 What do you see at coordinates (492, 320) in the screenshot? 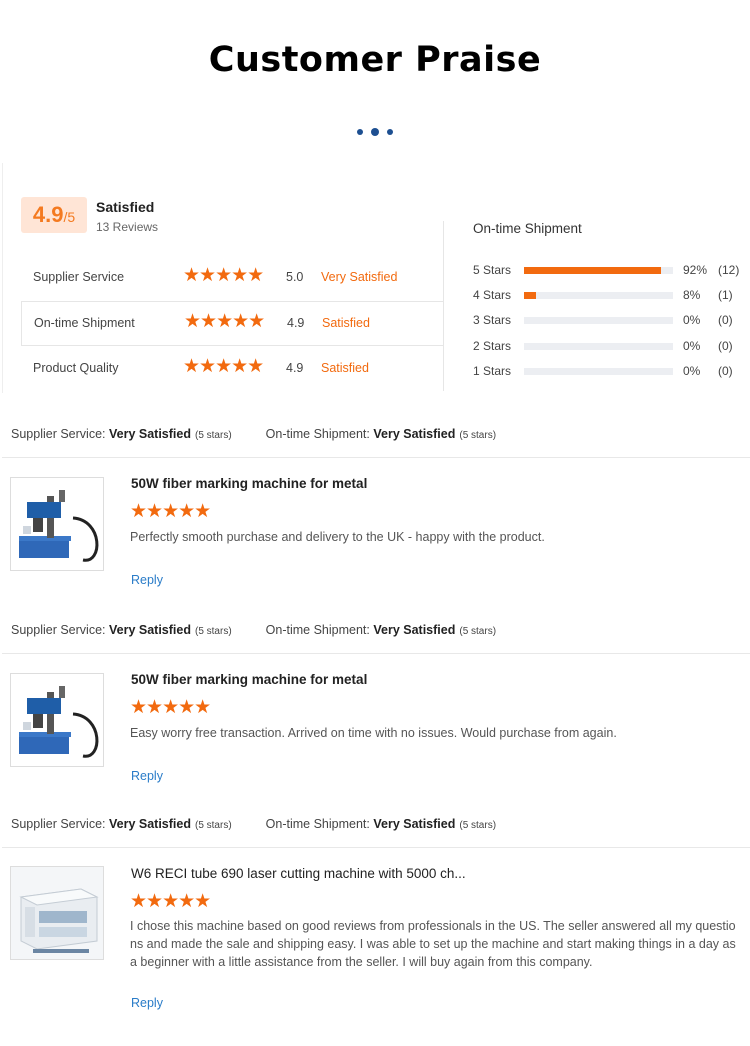
I see `distribution-label: 3 Stars` at bounding box center [492, 320].